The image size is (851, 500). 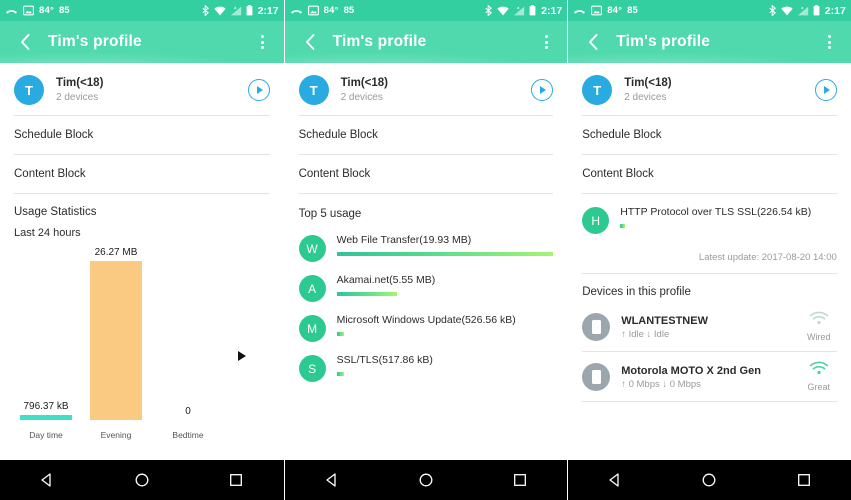 What do you see at coordinates (426, 207) in the screenshot?
I see `top5-usage-section: Top 5 usage` at bounding box center [426, 207].